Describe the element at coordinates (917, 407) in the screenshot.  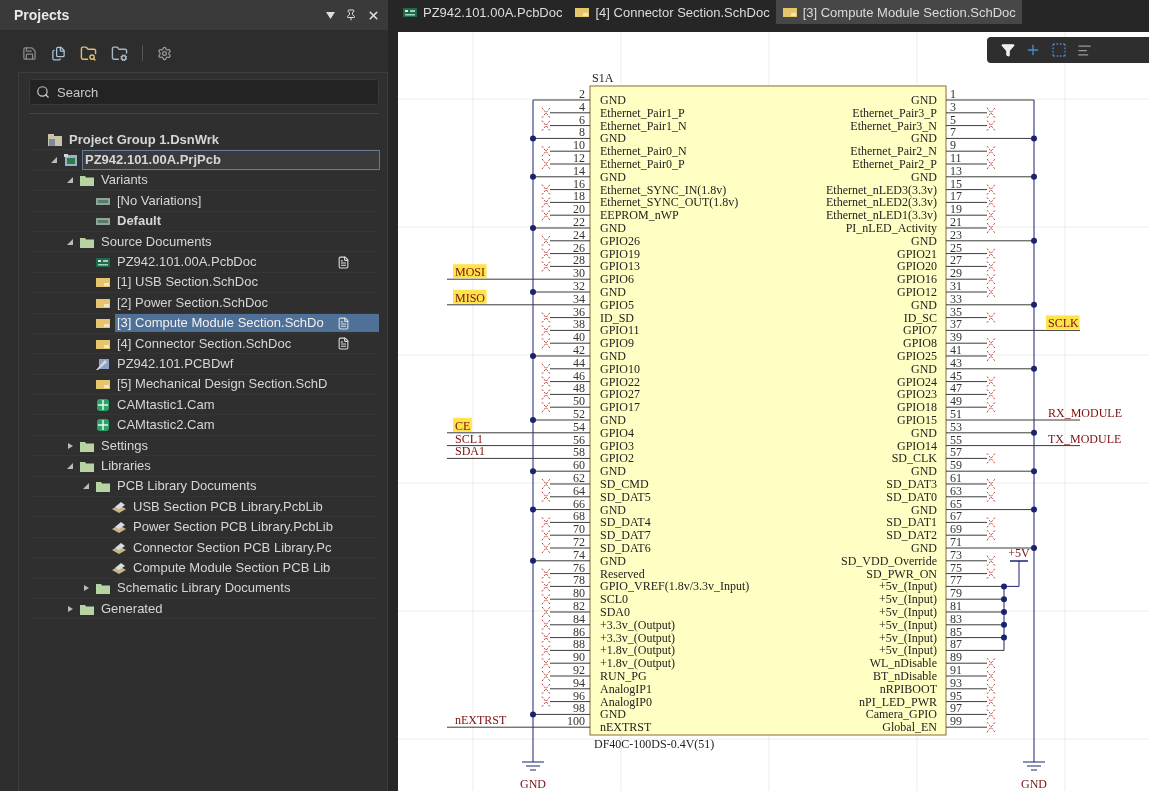
I see `pin-name: GPIO18` at that location.